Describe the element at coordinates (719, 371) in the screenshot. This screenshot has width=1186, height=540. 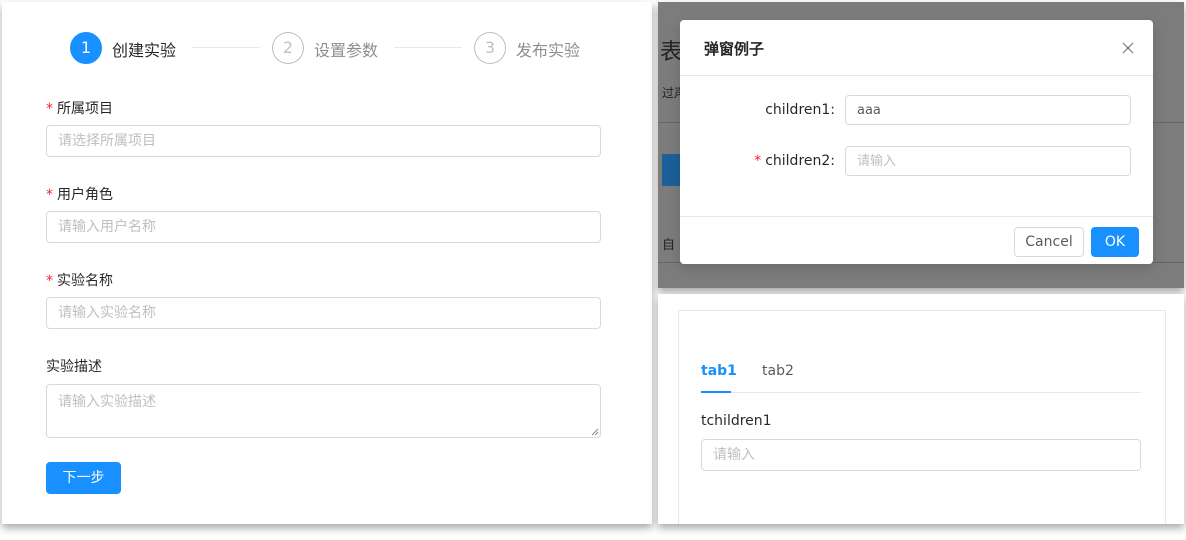
I see `tab-tab1: tab1` at that location.